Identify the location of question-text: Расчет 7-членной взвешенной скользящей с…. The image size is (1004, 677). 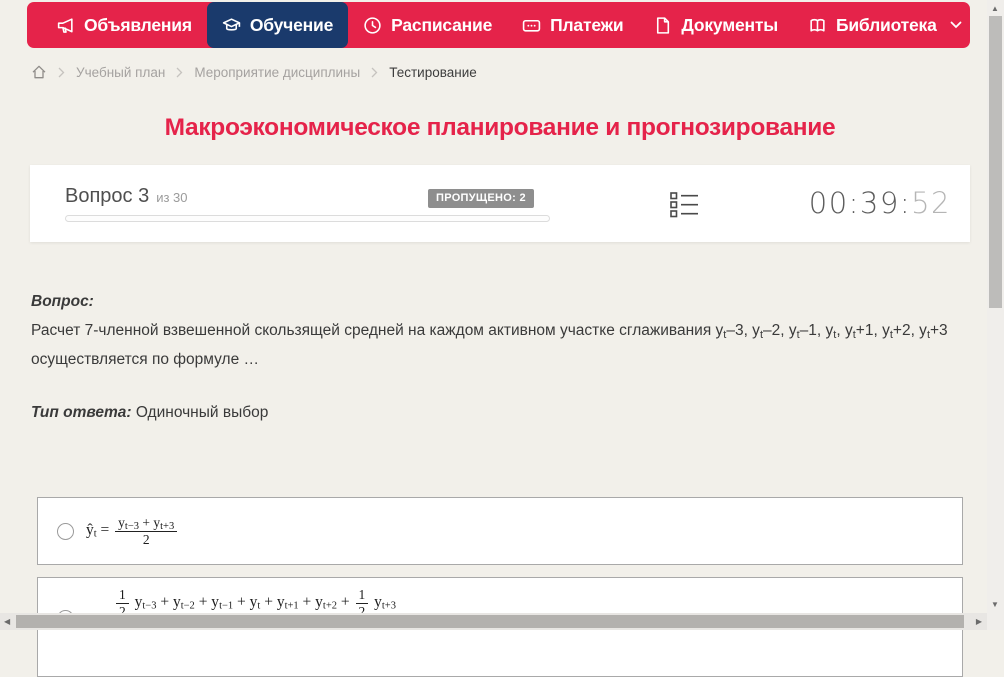
(489, 345).